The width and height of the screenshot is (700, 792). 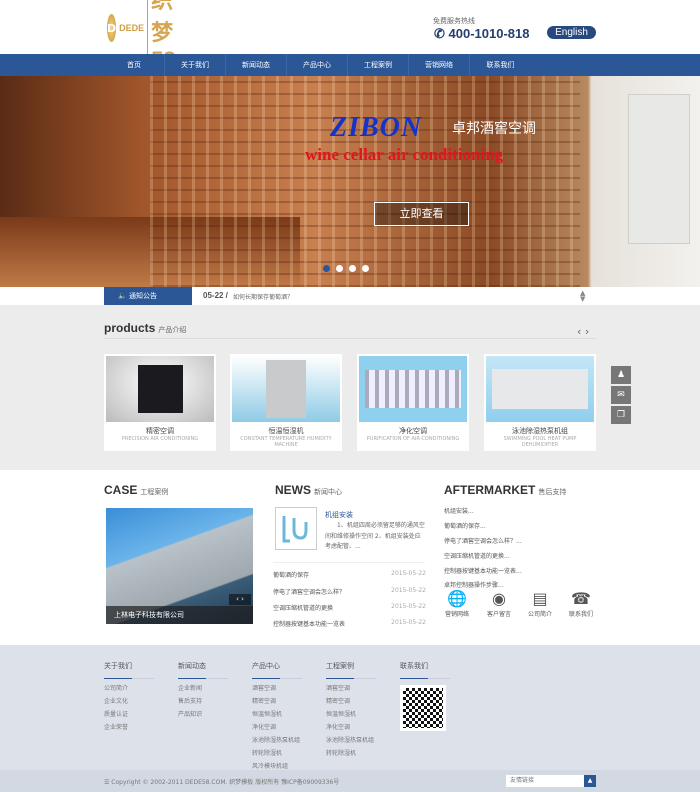 What do you see at coordinates (545, 781) in the screenshot?
I see `friend-links-select: 友情链接` at bounding box center [545, 781].